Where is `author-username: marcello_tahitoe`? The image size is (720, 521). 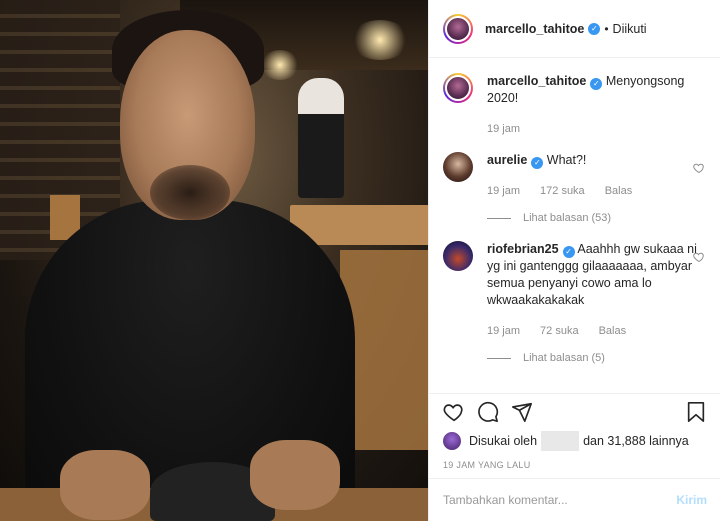
author-username: marcello_tahitoe is located at coordinates (534, 29).